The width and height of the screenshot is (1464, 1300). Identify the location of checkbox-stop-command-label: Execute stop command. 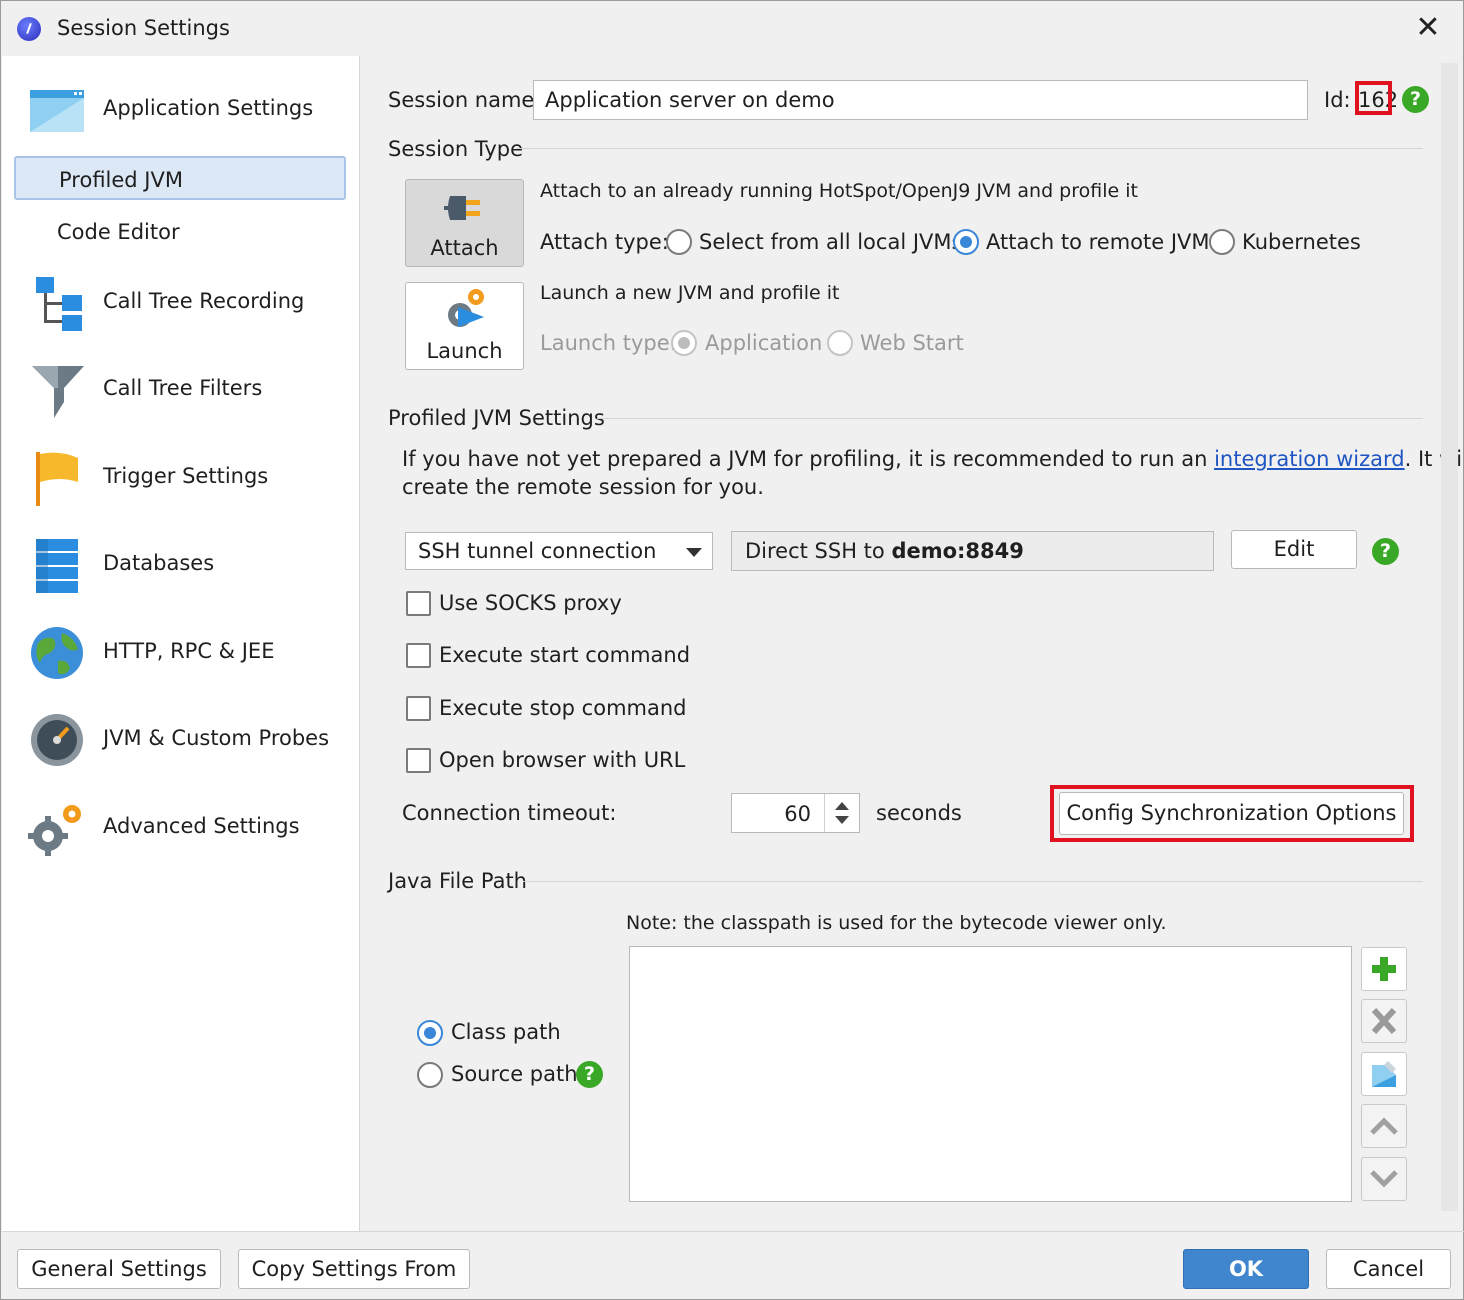
(563, 708).